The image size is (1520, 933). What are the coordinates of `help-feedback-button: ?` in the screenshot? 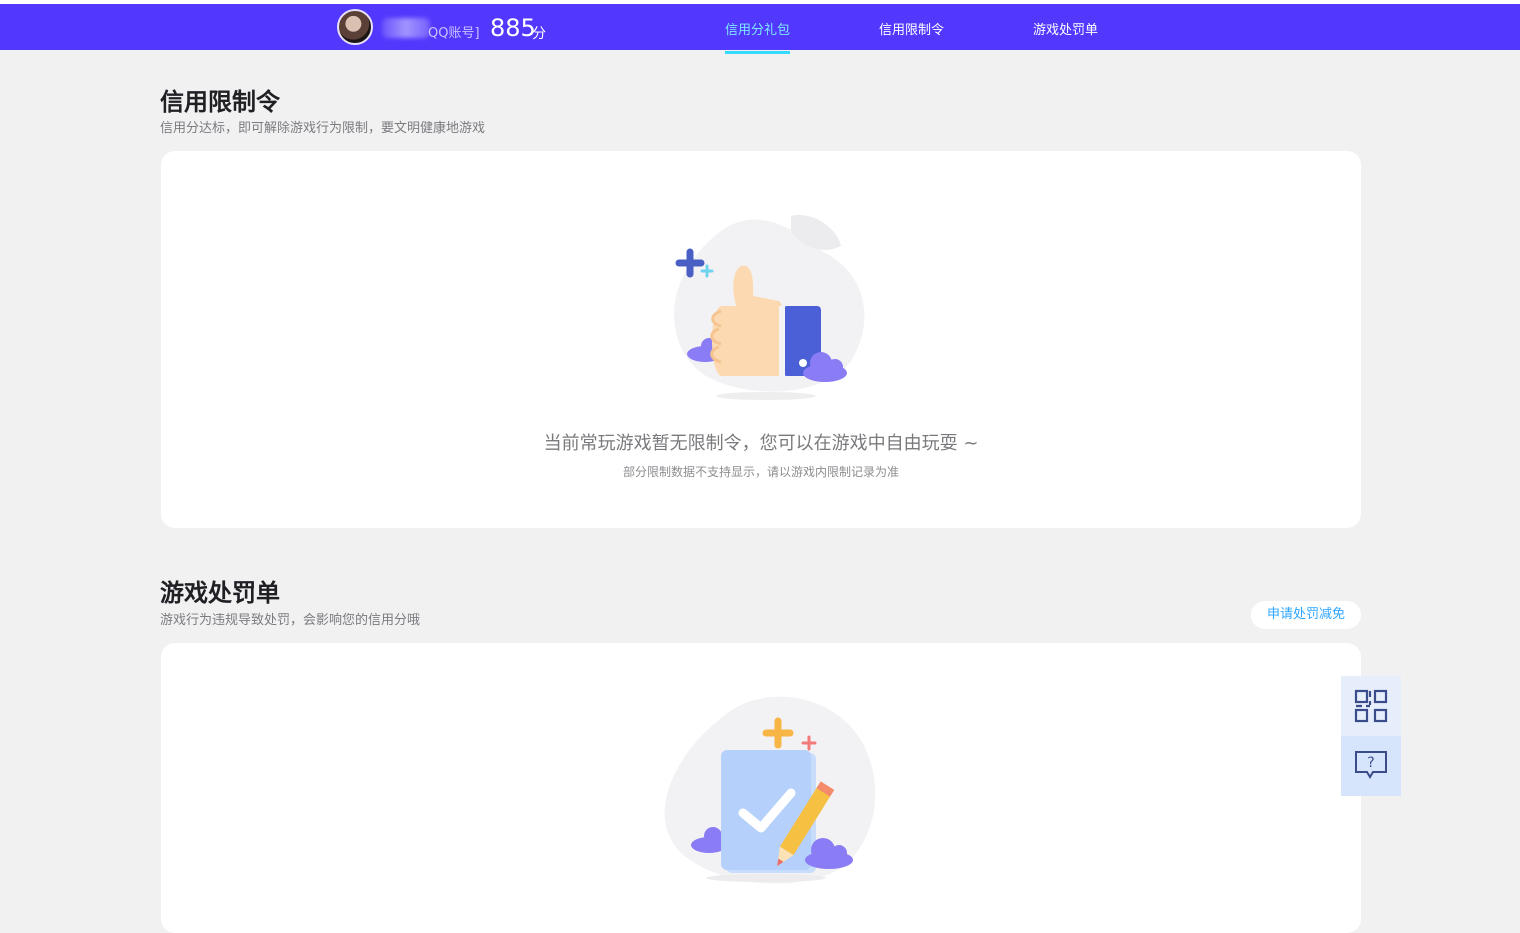 It's located at (1371, 766).